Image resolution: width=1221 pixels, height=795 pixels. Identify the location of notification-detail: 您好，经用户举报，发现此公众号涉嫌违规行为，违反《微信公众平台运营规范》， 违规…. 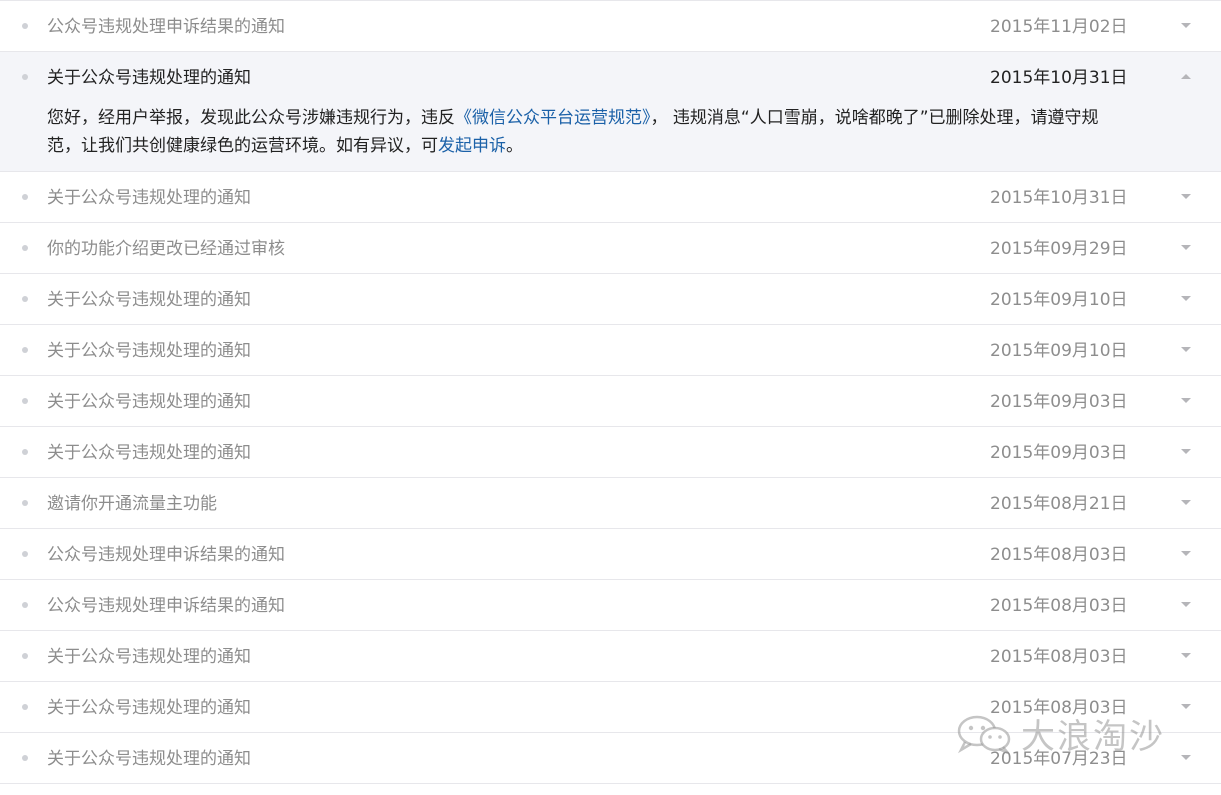
(587, 132).